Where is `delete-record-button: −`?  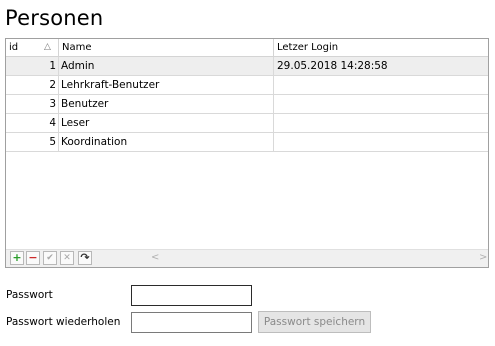 delete-record-button: − is located at coordinates (33, 258).